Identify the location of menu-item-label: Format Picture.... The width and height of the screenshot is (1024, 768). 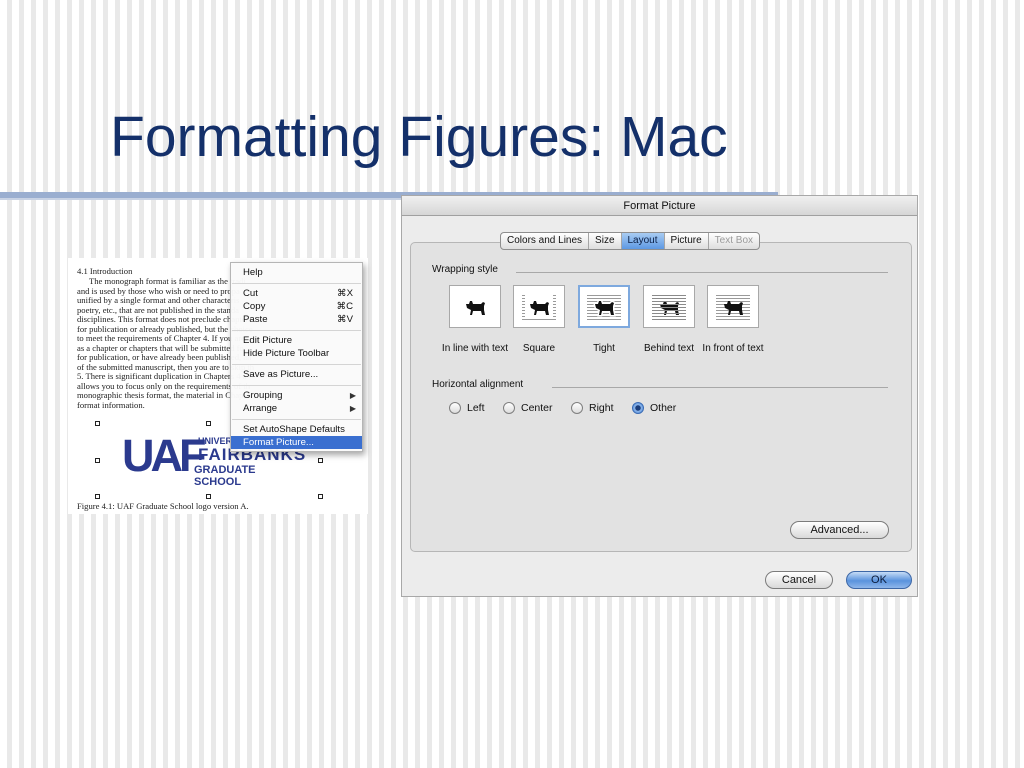
(278, 442).